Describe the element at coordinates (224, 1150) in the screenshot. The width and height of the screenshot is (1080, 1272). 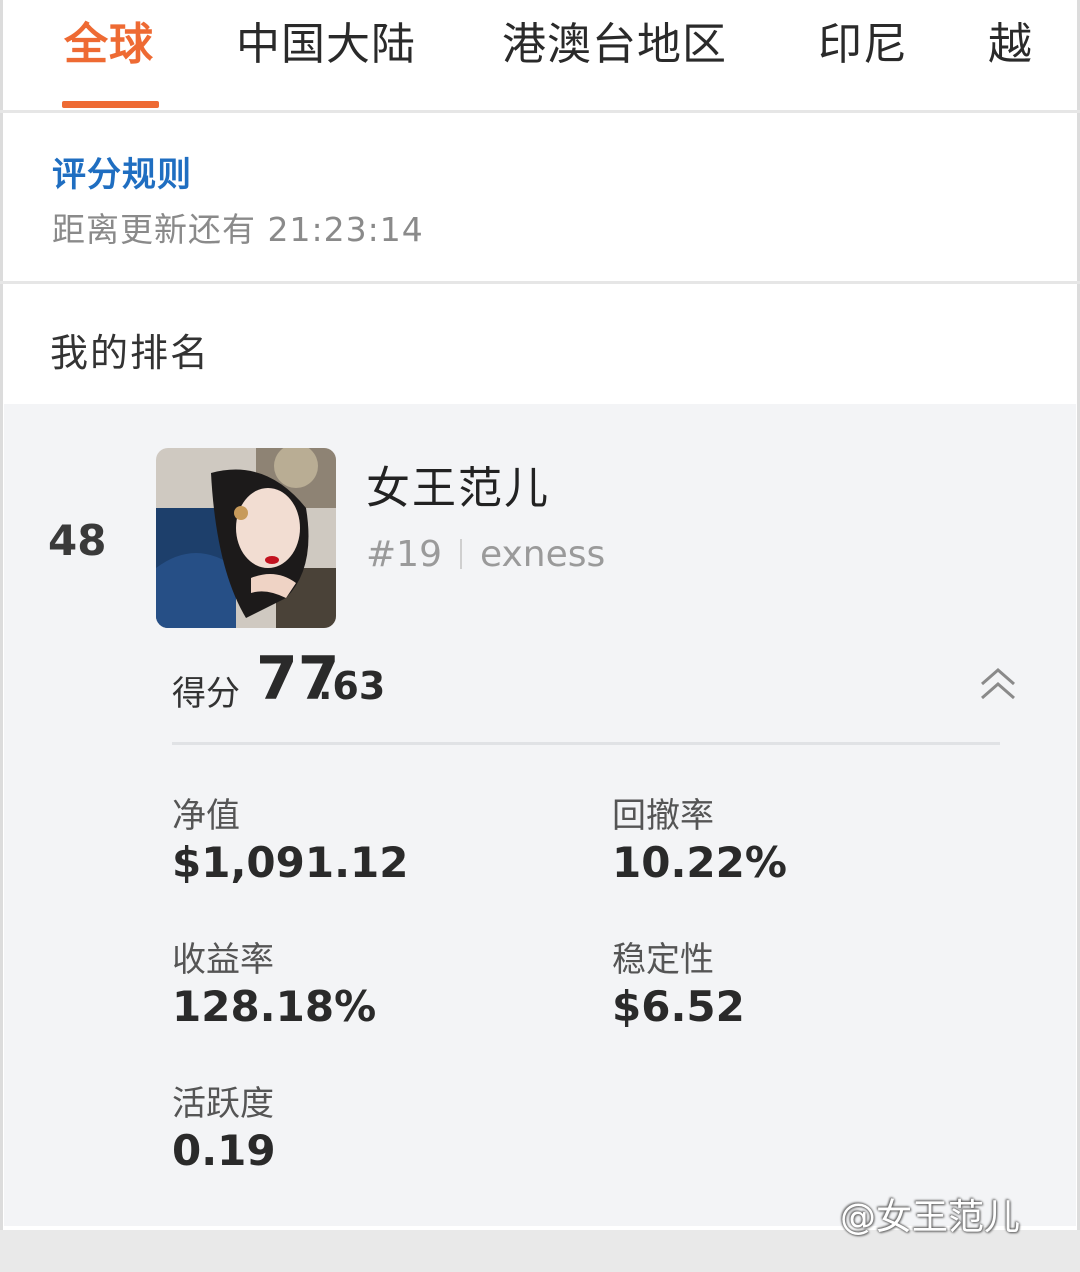
I see `metric-value-activity: 0.19` at that location.